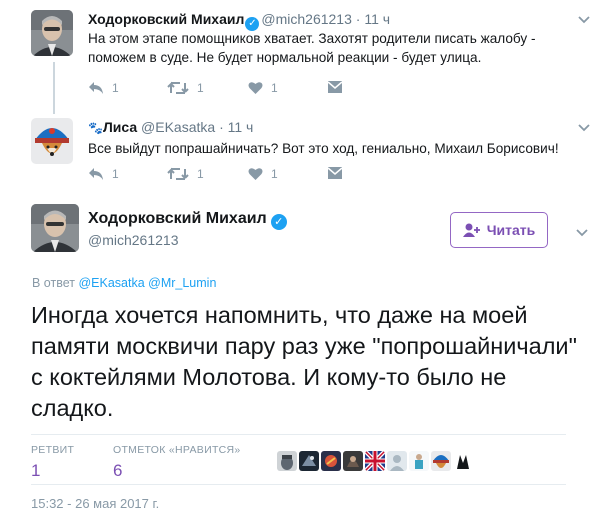 The height and width of the screenshot is (524, 597). What do you see at coordinates (95, 128) in the screenshot?
I see `name-emoji: 🐾` at bounding box center [95, 128].